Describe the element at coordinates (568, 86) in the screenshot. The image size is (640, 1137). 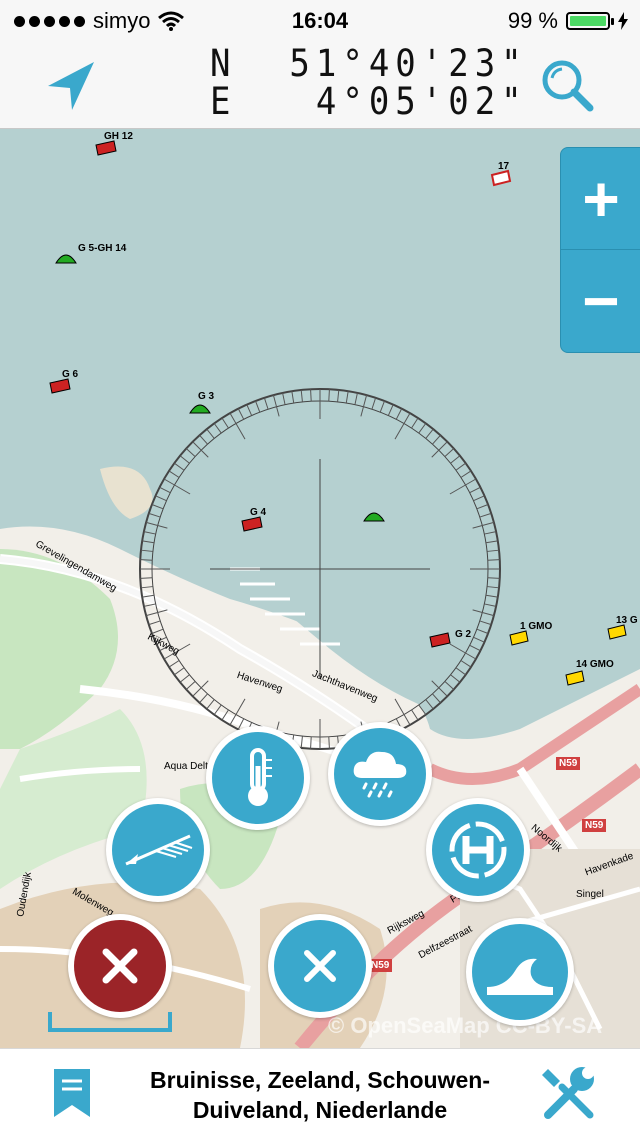
I see `search-icon` at that location.